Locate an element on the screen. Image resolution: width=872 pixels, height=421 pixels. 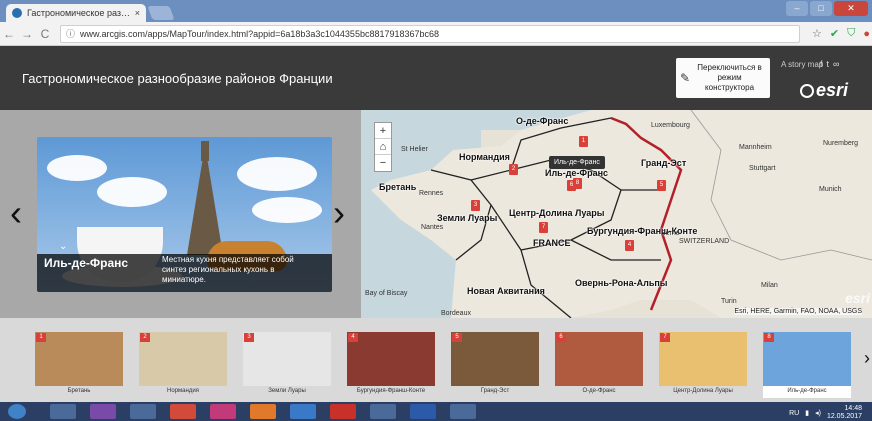
maximize-button: □ is located at coordinates (821, 8).